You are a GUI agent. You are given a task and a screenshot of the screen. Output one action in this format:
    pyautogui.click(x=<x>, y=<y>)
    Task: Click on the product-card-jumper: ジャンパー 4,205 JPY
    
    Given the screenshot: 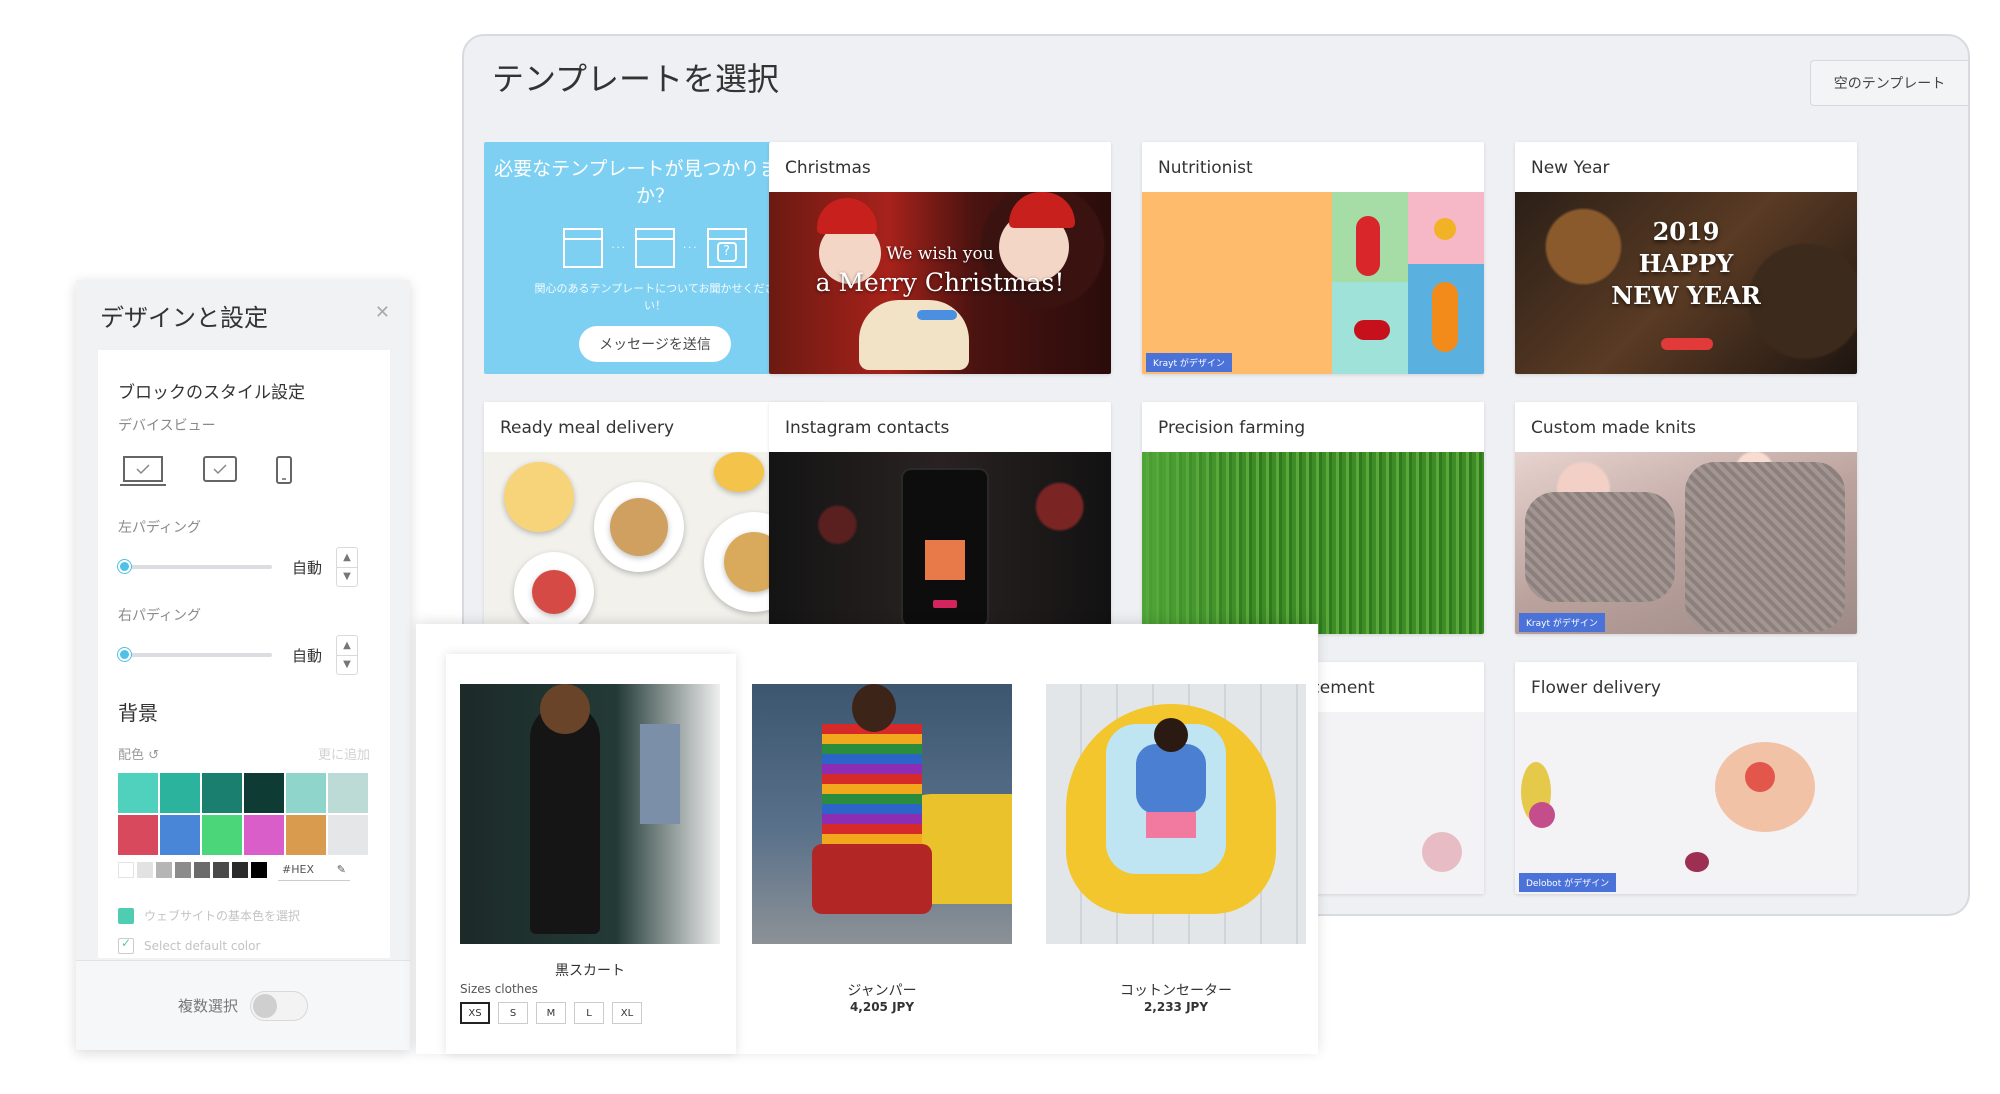 What is the action you would take?
    pyautogui.click(x=882, y=864)
    